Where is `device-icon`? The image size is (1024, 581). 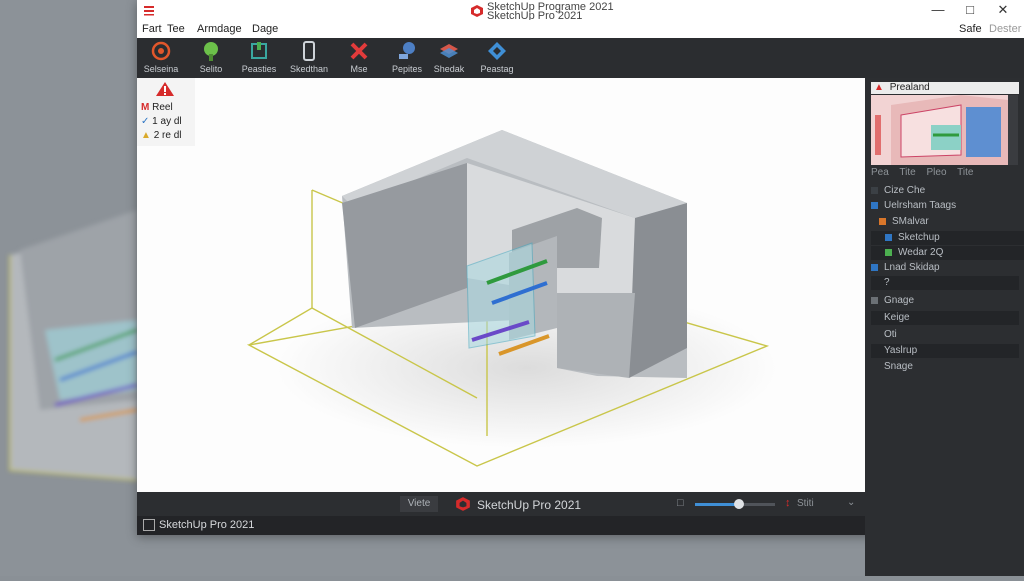
device-icon is located at coordinates (309, 51).